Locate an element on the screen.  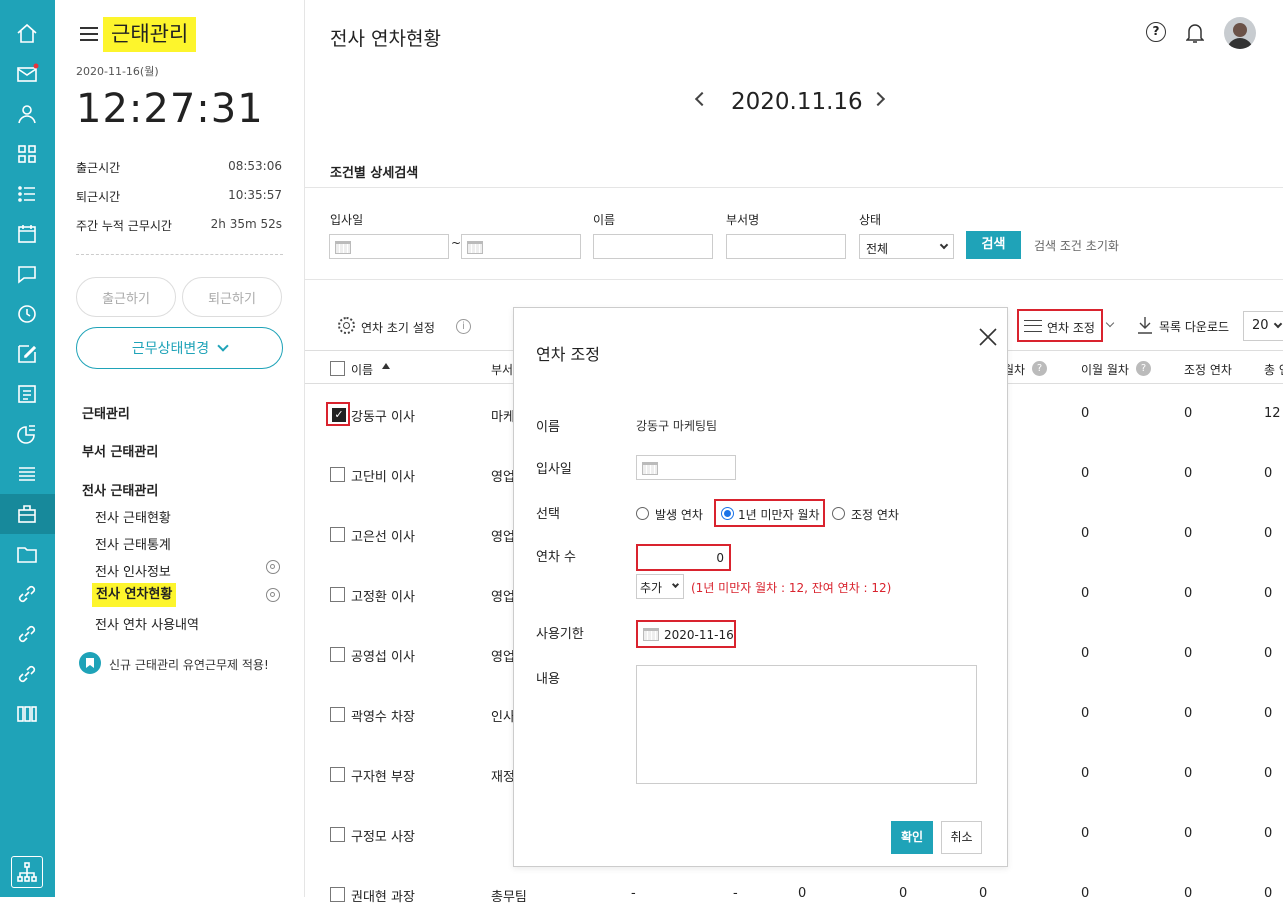
row-checkbox: ✓ is located at coordinates (338, 414).